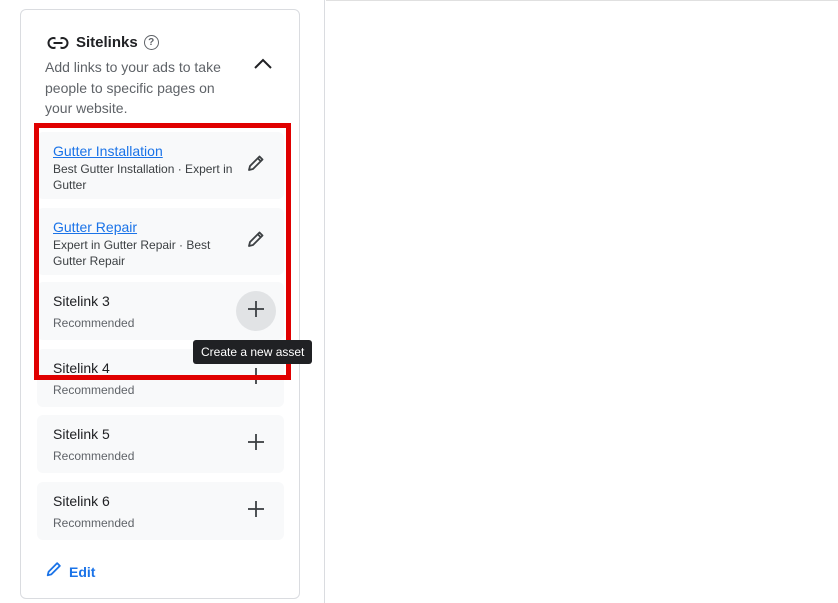 This screenshot has width=838, height=603. Describe the element at coordinates (82, 571) in the screenshot. I see `edit-label: Edit` at that location.